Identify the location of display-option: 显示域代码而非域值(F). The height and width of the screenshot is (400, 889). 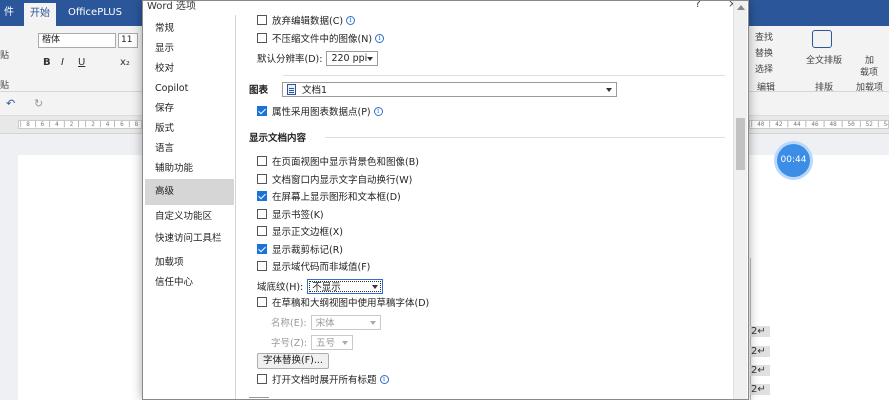
(313, 266).